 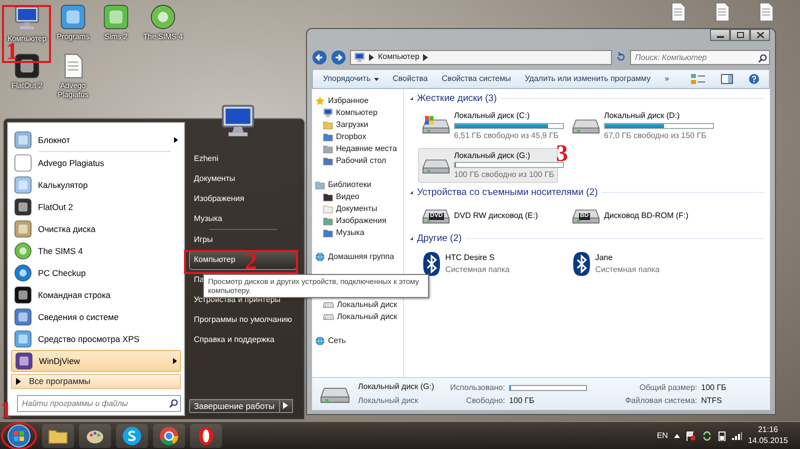 I want to click on device-name: Jane, so click(x=604, y=257).